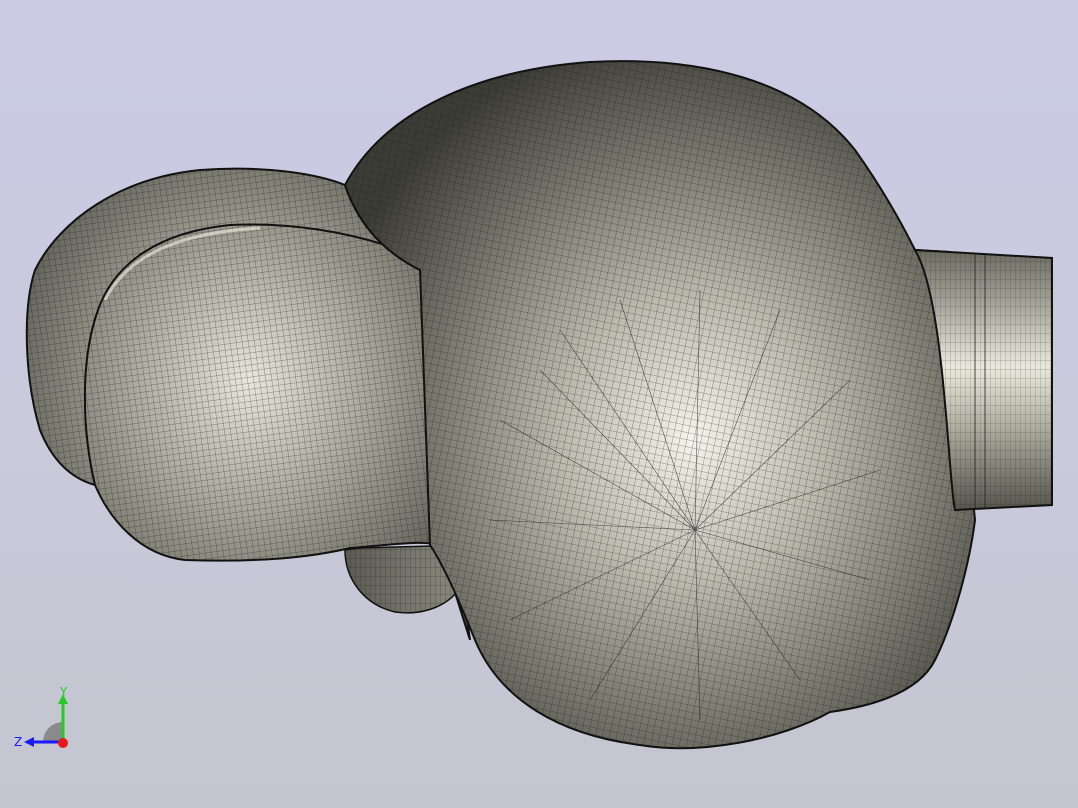 This screenshot has width=1078, height=808. What do you see at coordinates (63, 743) in the screenshot?
I see `x-axis-dot` at bounding box center [63, 743].